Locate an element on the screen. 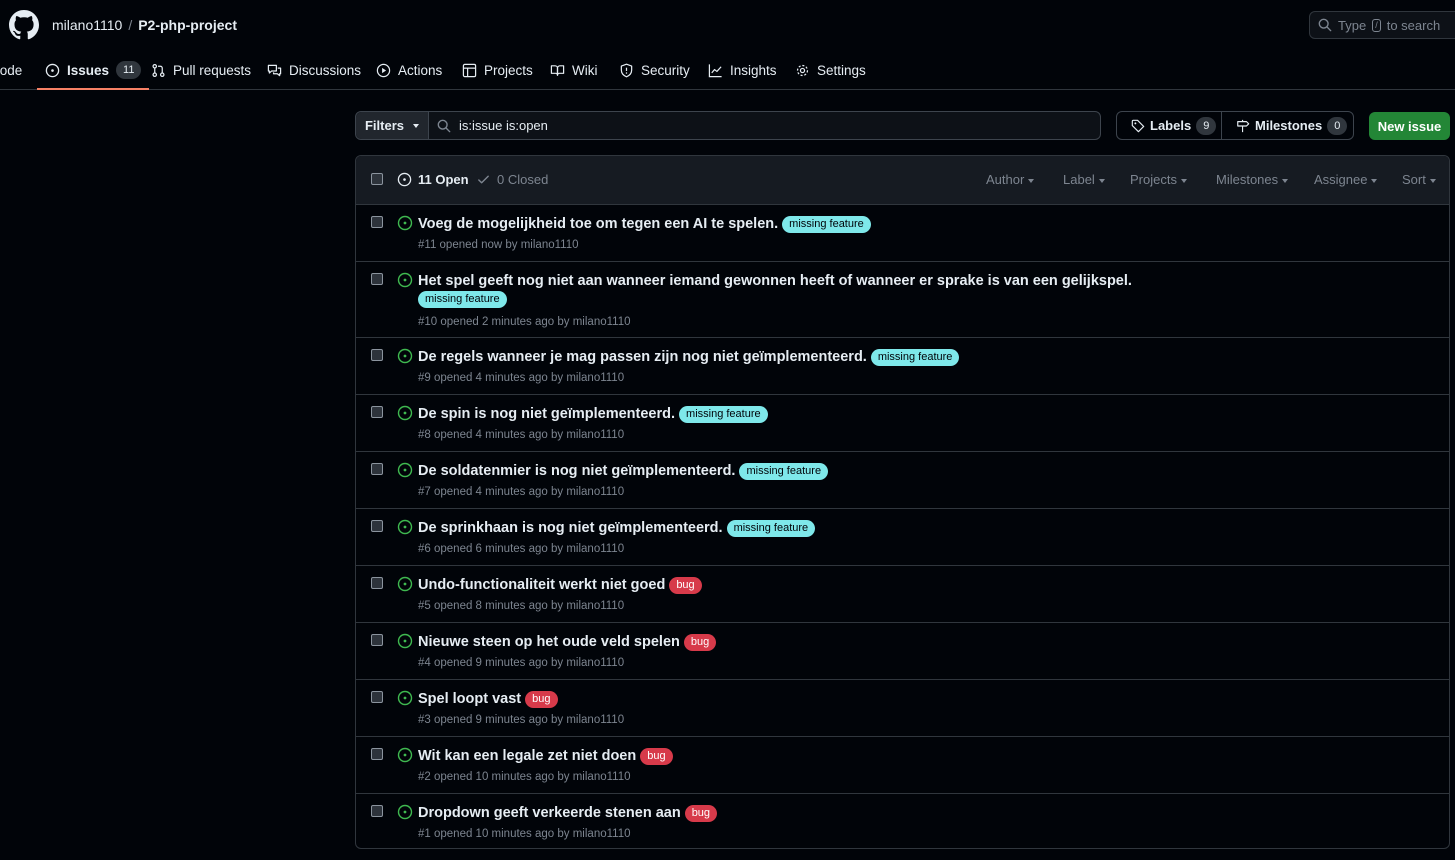 Image resolution: width=1455 pixels, height=860 pixels. breadcrumb-owner-link: milano1110 is located at coordinates (87, 25).